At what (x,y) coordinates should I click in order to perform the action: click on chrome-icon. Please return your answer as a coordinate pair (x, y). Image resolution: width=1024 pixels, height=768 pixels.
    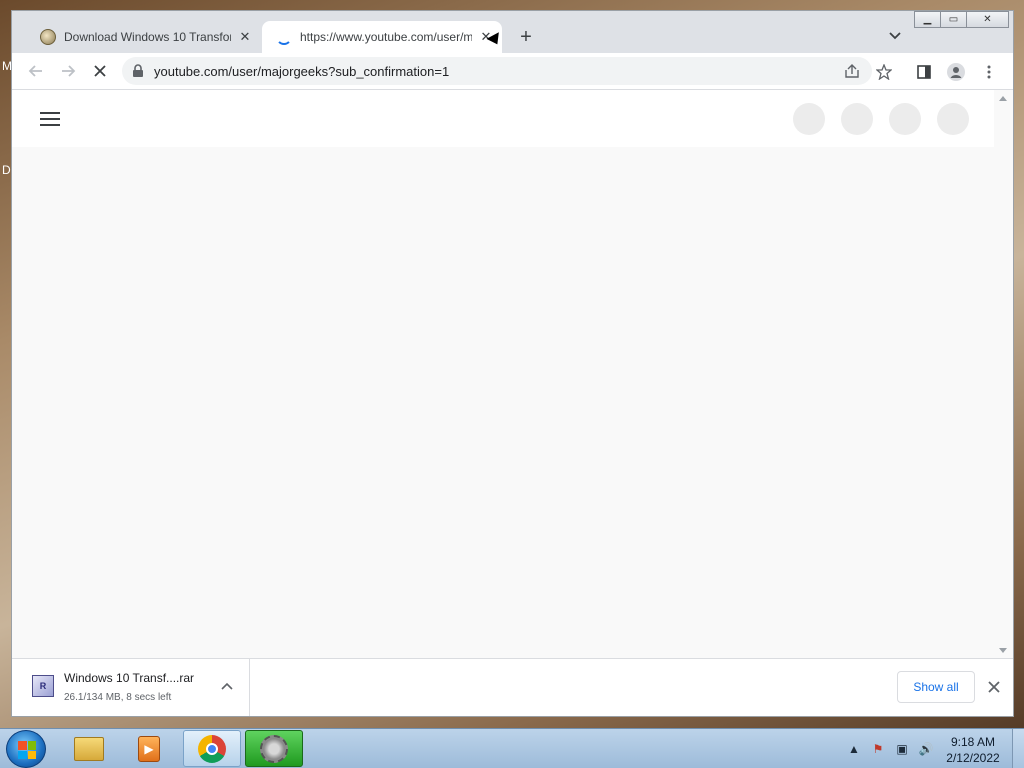
    Looking at the image, I should click on (212, 748).